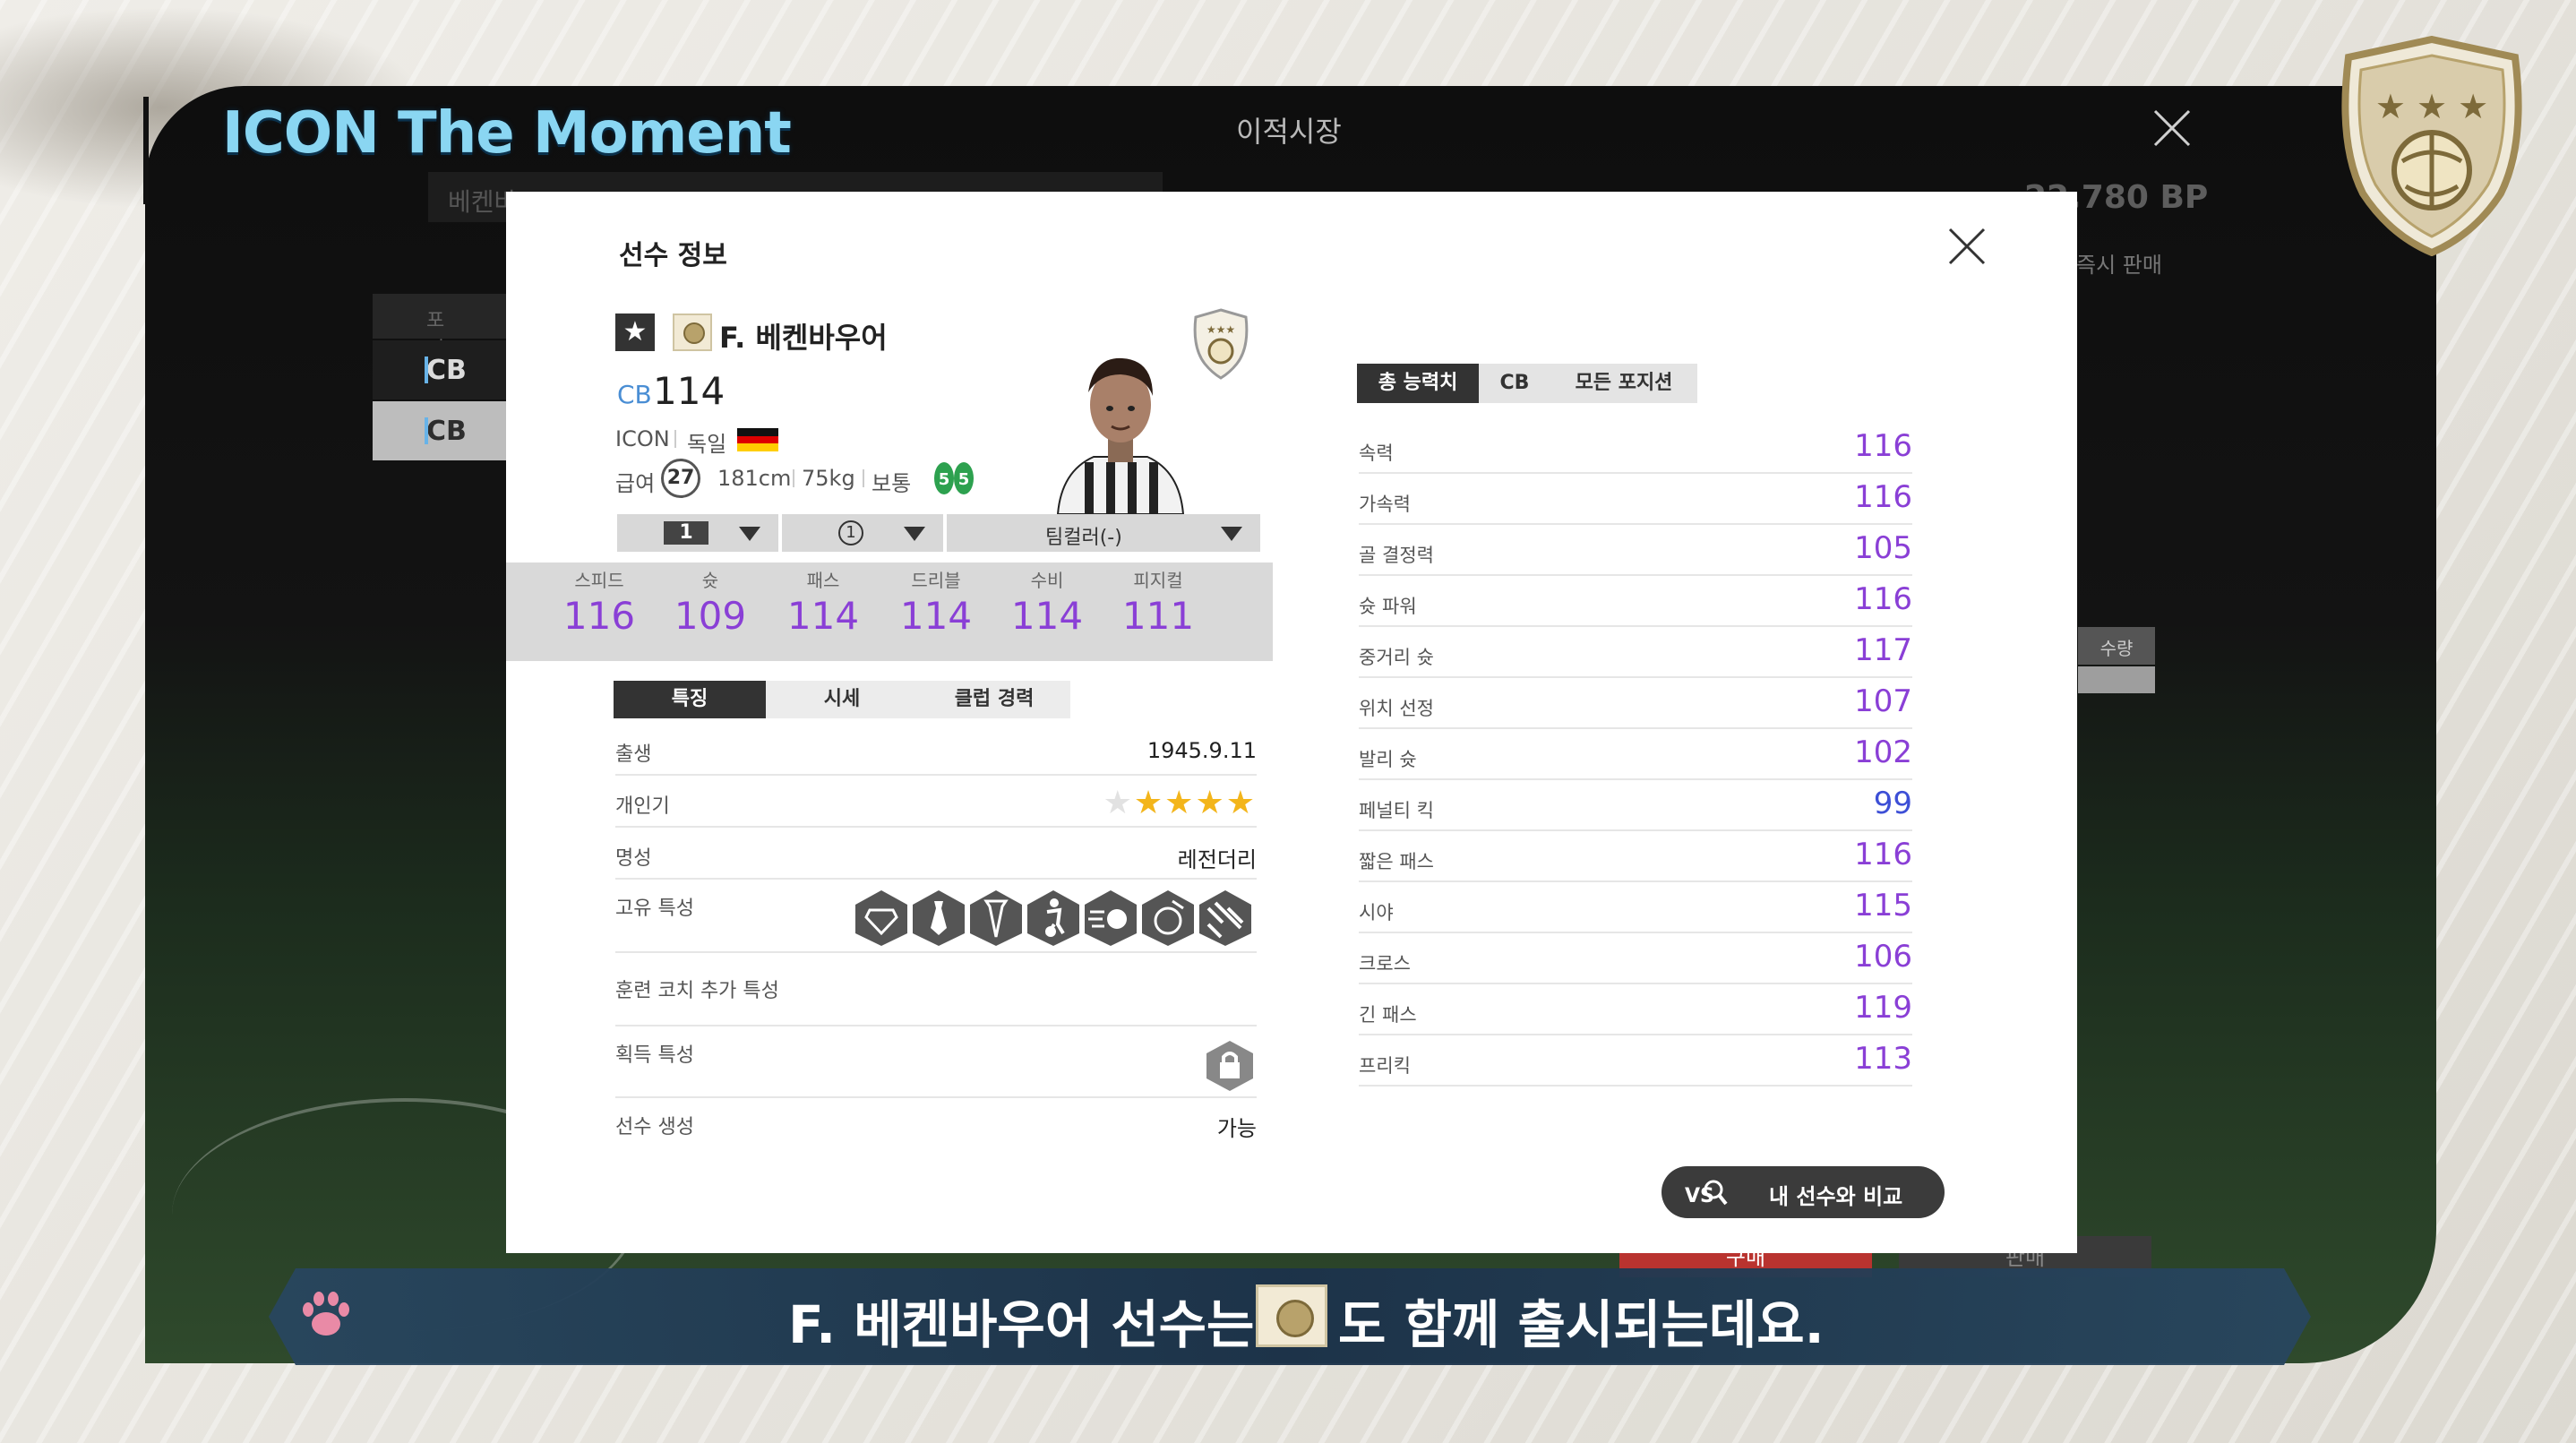 This screenshot has height=1443, width=2576. Describe the element at coordinates (936, 1062) in the screenshot. I see `info-row-acquired-traits: 획득 특성` at that location.